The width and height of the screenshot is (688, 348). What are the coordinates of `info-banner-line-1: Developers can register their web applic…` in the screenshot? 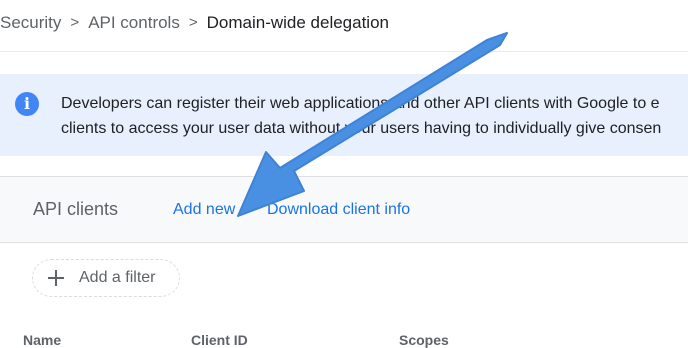 It's located at (360, 103).